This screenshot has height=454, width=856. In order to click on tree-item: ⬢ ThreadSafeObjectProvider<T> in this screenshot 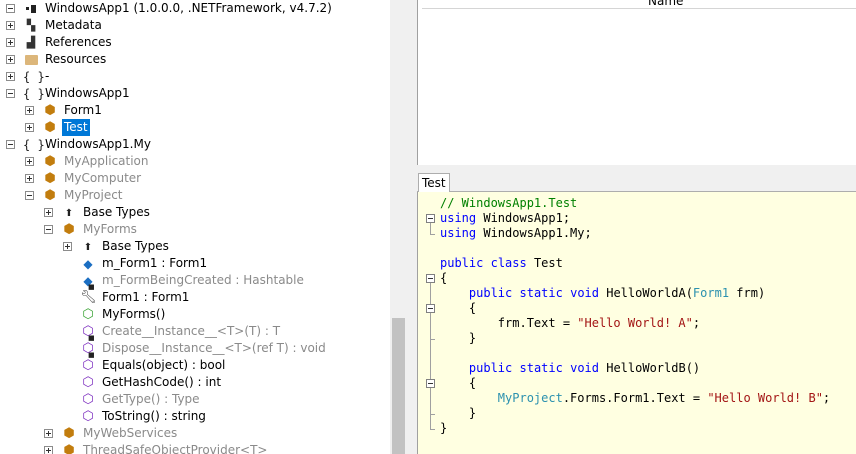, I will do `click(203, 448)`.